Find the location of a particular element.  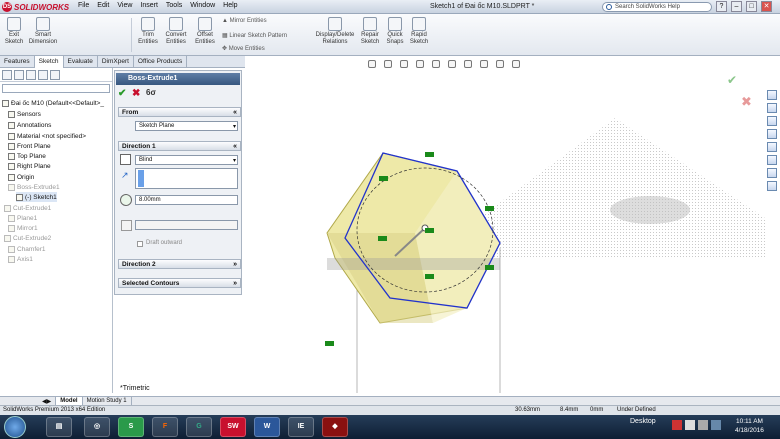

draft-toggle-icon is located at coordinates (126, 225).